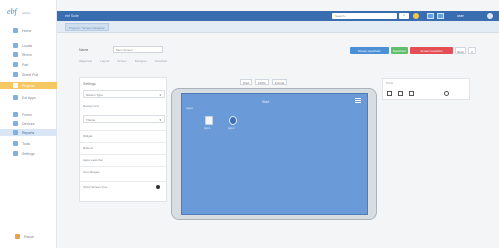 The image size is (499, 248). Describe the element at coordinates (460, 50) in the screenshot. I see `back-button: Back` at that location.